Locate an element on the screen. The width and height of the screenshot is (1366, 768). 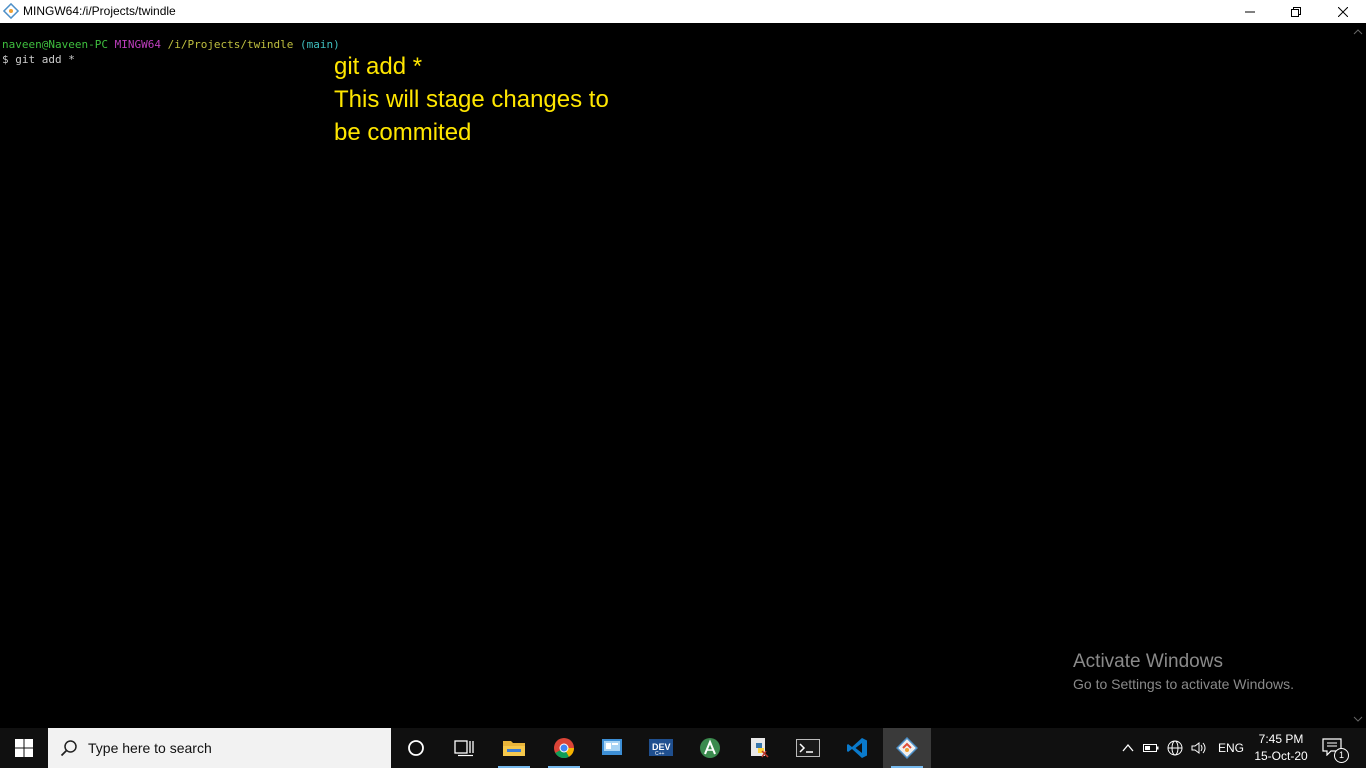
battery-button is located at coordinates (1151, 748).